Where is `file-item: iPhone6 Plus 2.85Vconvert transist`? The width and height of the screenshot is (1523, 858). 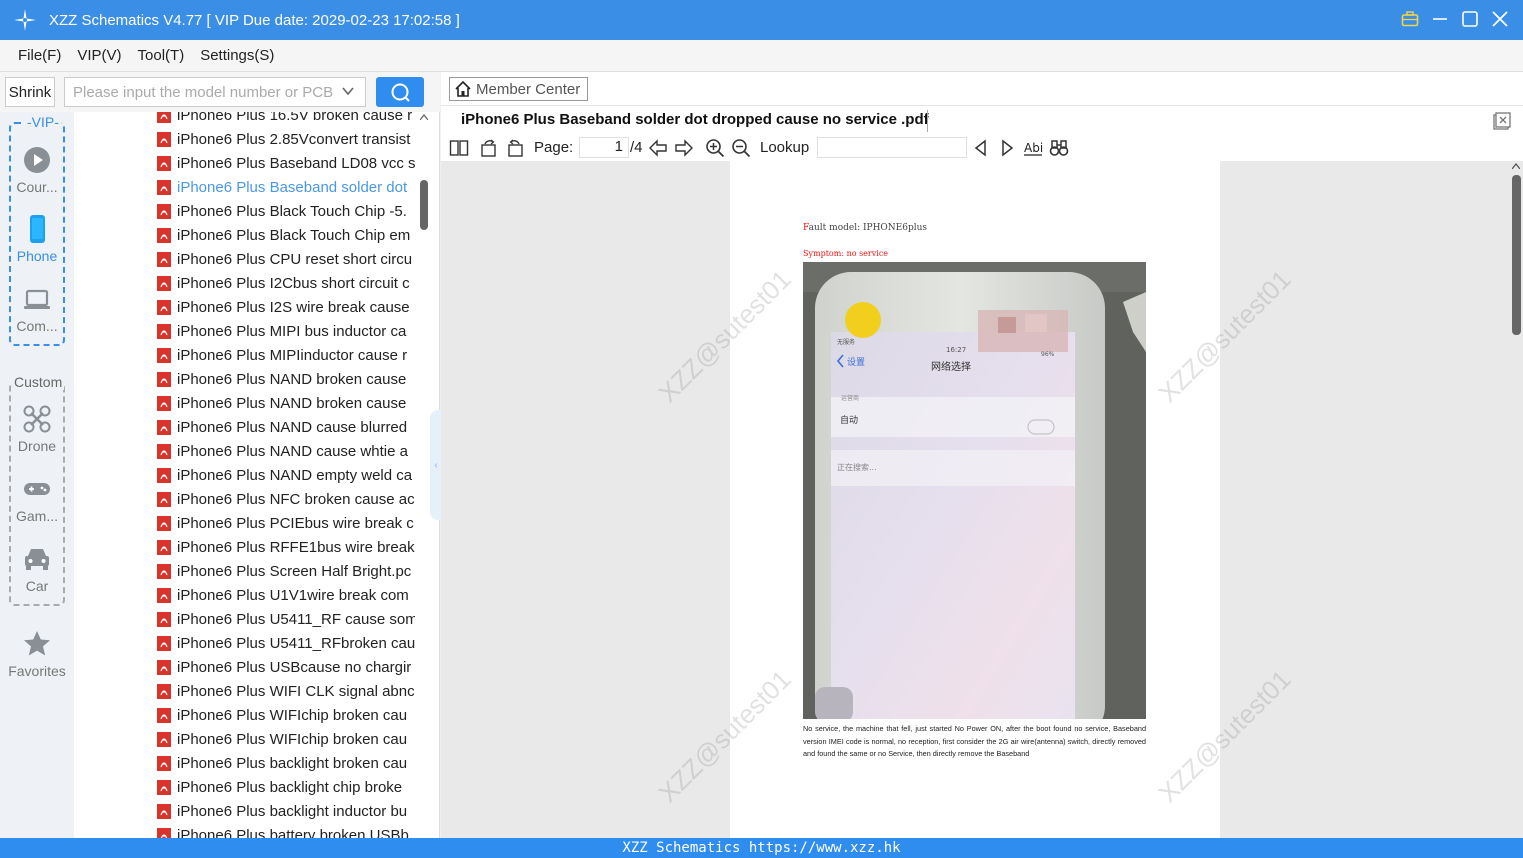
file-item: iPhone6 Plus 2.85Vconvert transist is located at coordinates (285, 139).